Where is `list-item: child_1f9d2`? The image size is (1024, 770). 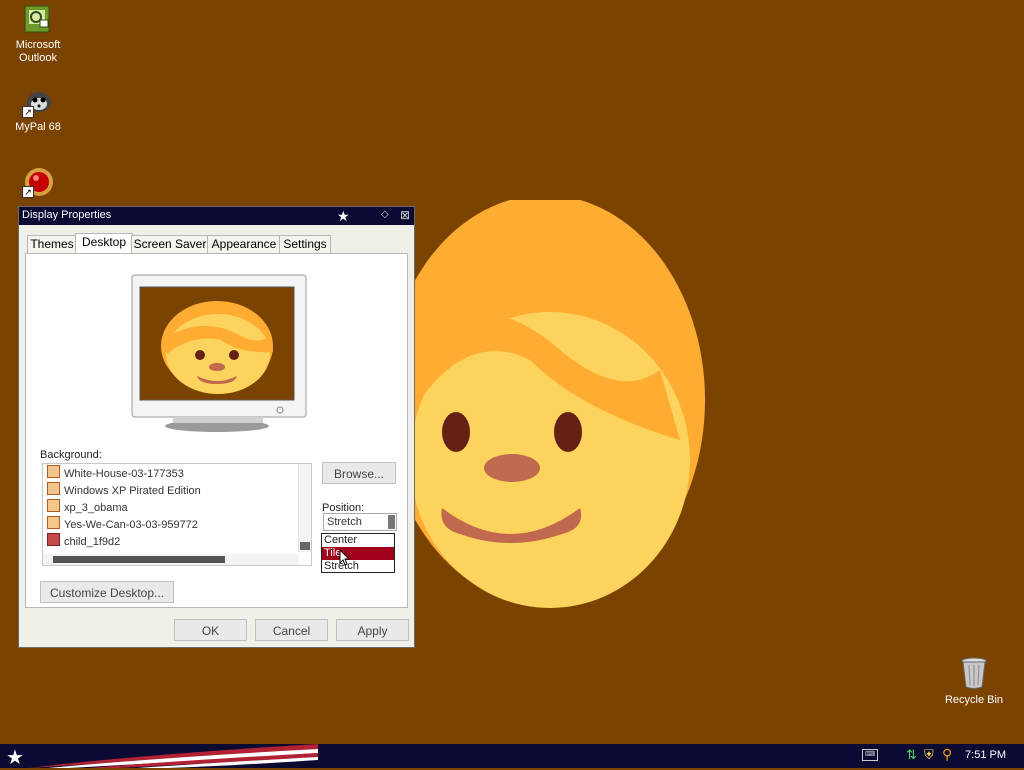 list-item: child_1f9d2 is located at coordinates (83, 541).